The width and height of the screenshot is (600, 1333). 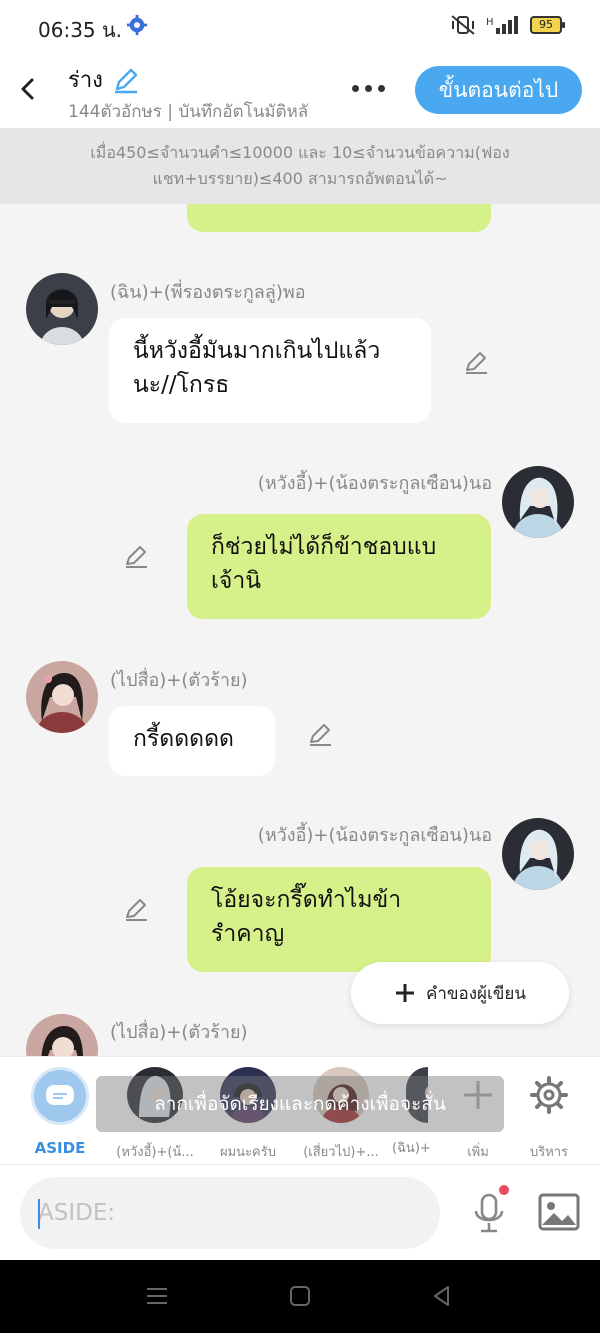 What do you see at coordinates (339, 218) in the screenshot?
I see `message-bubble-partial` at bounding box center [339, 218].